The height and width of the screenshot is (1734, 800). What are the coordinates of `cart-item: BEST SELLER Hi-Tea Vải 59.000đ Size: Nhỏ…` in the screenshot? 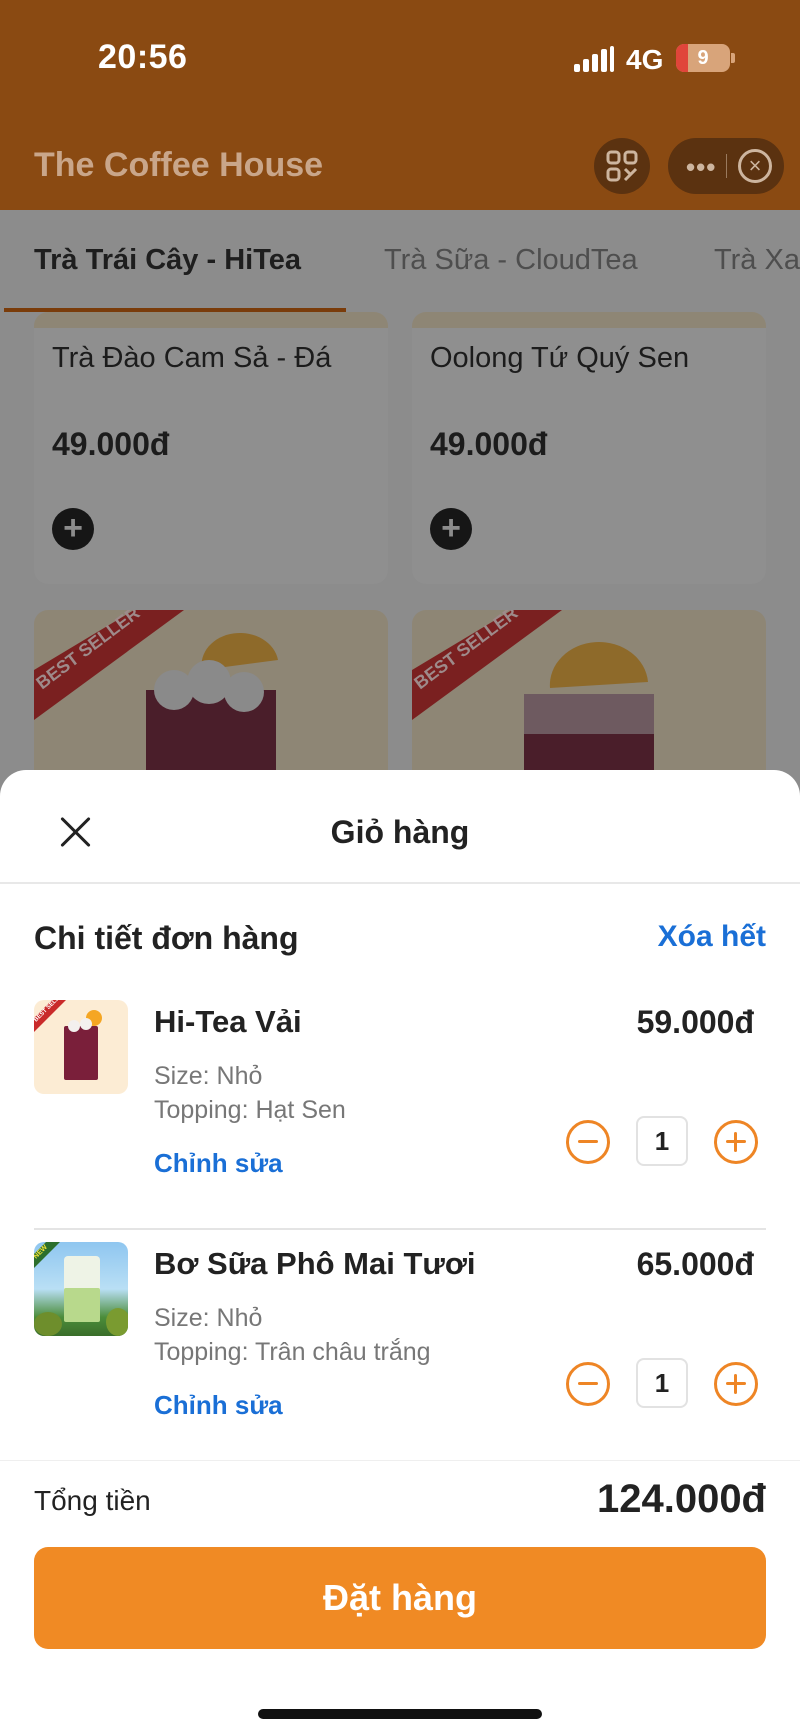 It's located at (400, 1115).